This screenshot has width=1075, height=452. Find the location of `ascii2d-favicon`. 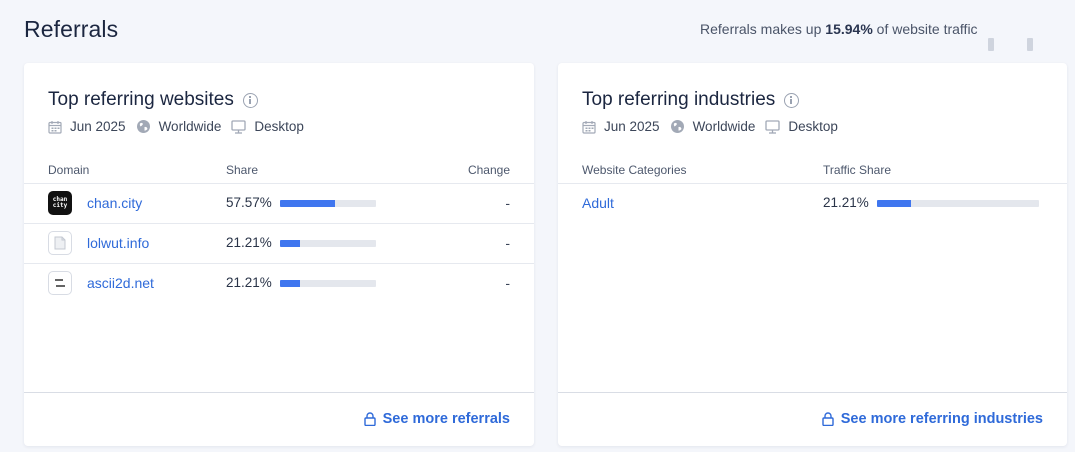

ascii2d-favicon is located at coordinates (60, 283).